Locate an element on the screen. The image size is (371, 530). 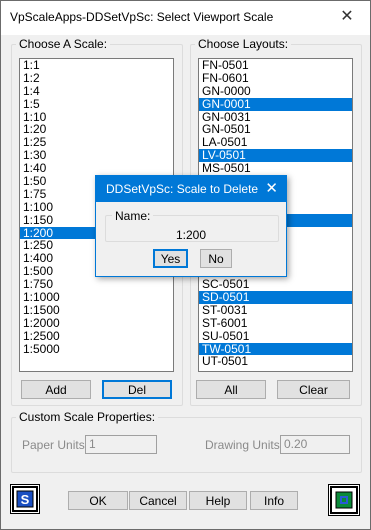
layout-list-item: FN-0601 is located at coordinates (275, 78).